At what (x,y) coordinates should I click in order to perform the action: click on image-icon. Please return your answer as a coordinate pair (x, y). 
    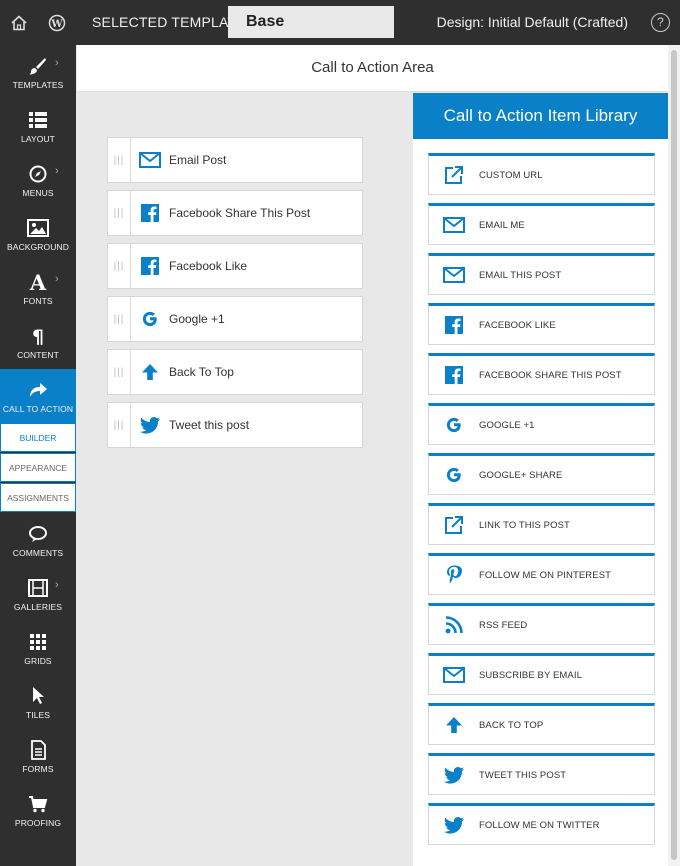
    Looking at the image, I should click on (38, 228).